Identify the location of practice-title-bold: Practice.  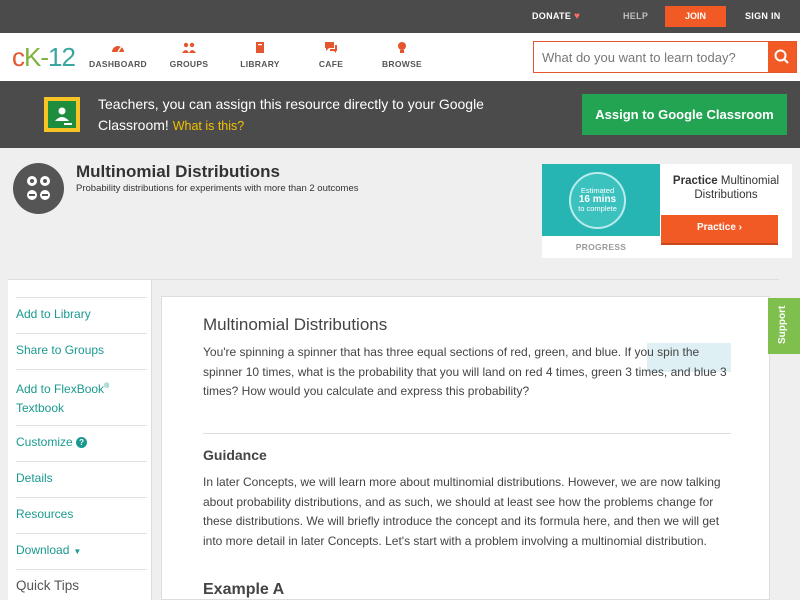
(695, 181).